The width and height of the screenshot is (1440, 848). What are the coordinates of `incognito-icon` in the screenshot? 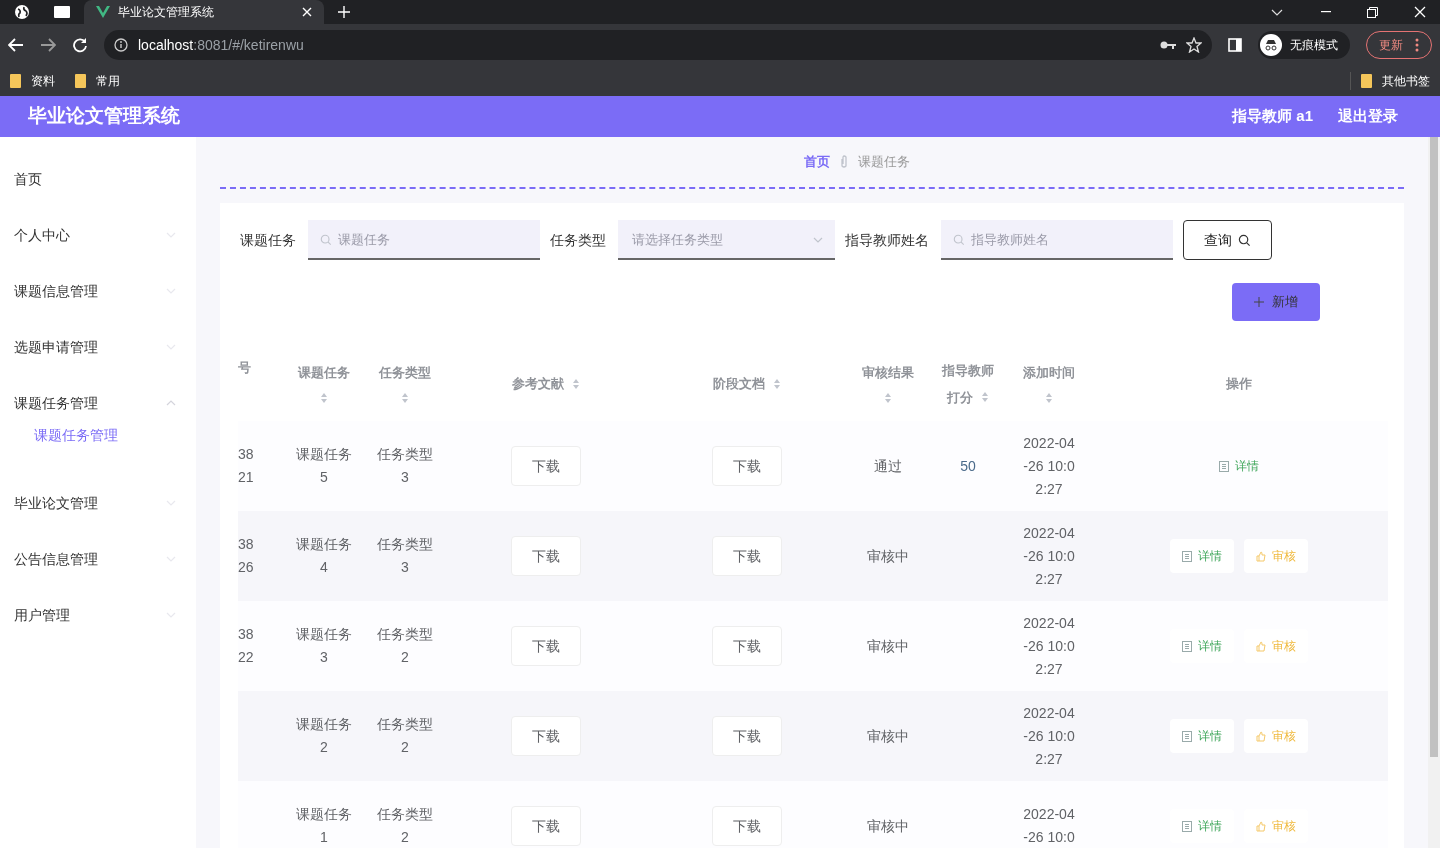 It's located at (1271, 45).